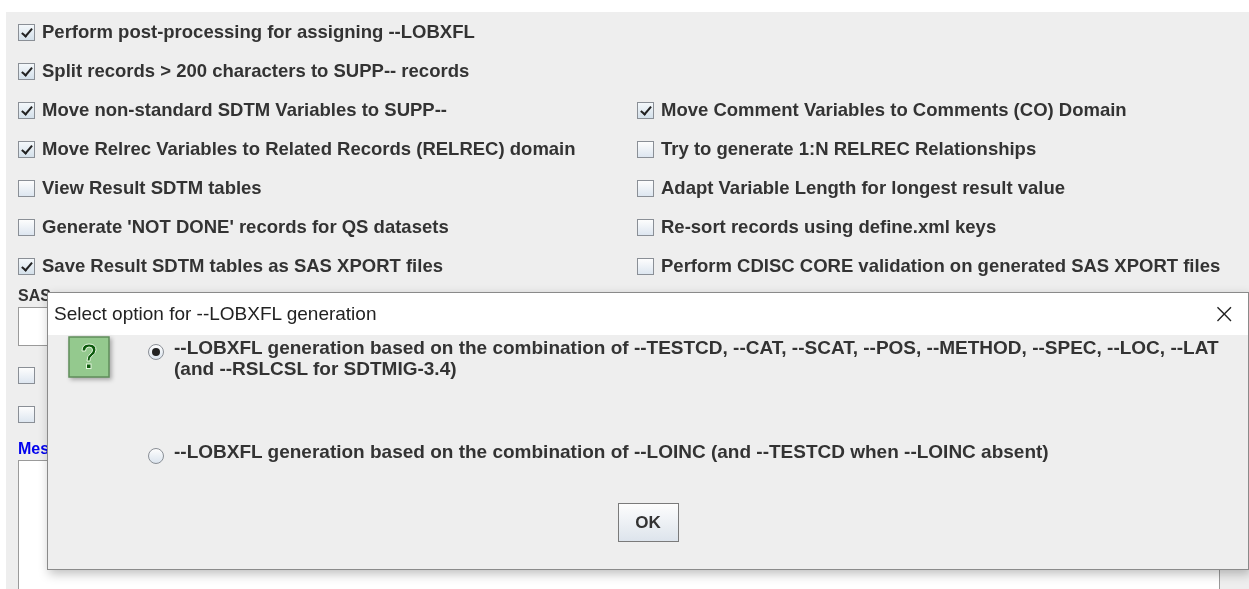 This screenshot has height=589, width=1249. I want to click on messages-label: Mes, so click(34, 449).